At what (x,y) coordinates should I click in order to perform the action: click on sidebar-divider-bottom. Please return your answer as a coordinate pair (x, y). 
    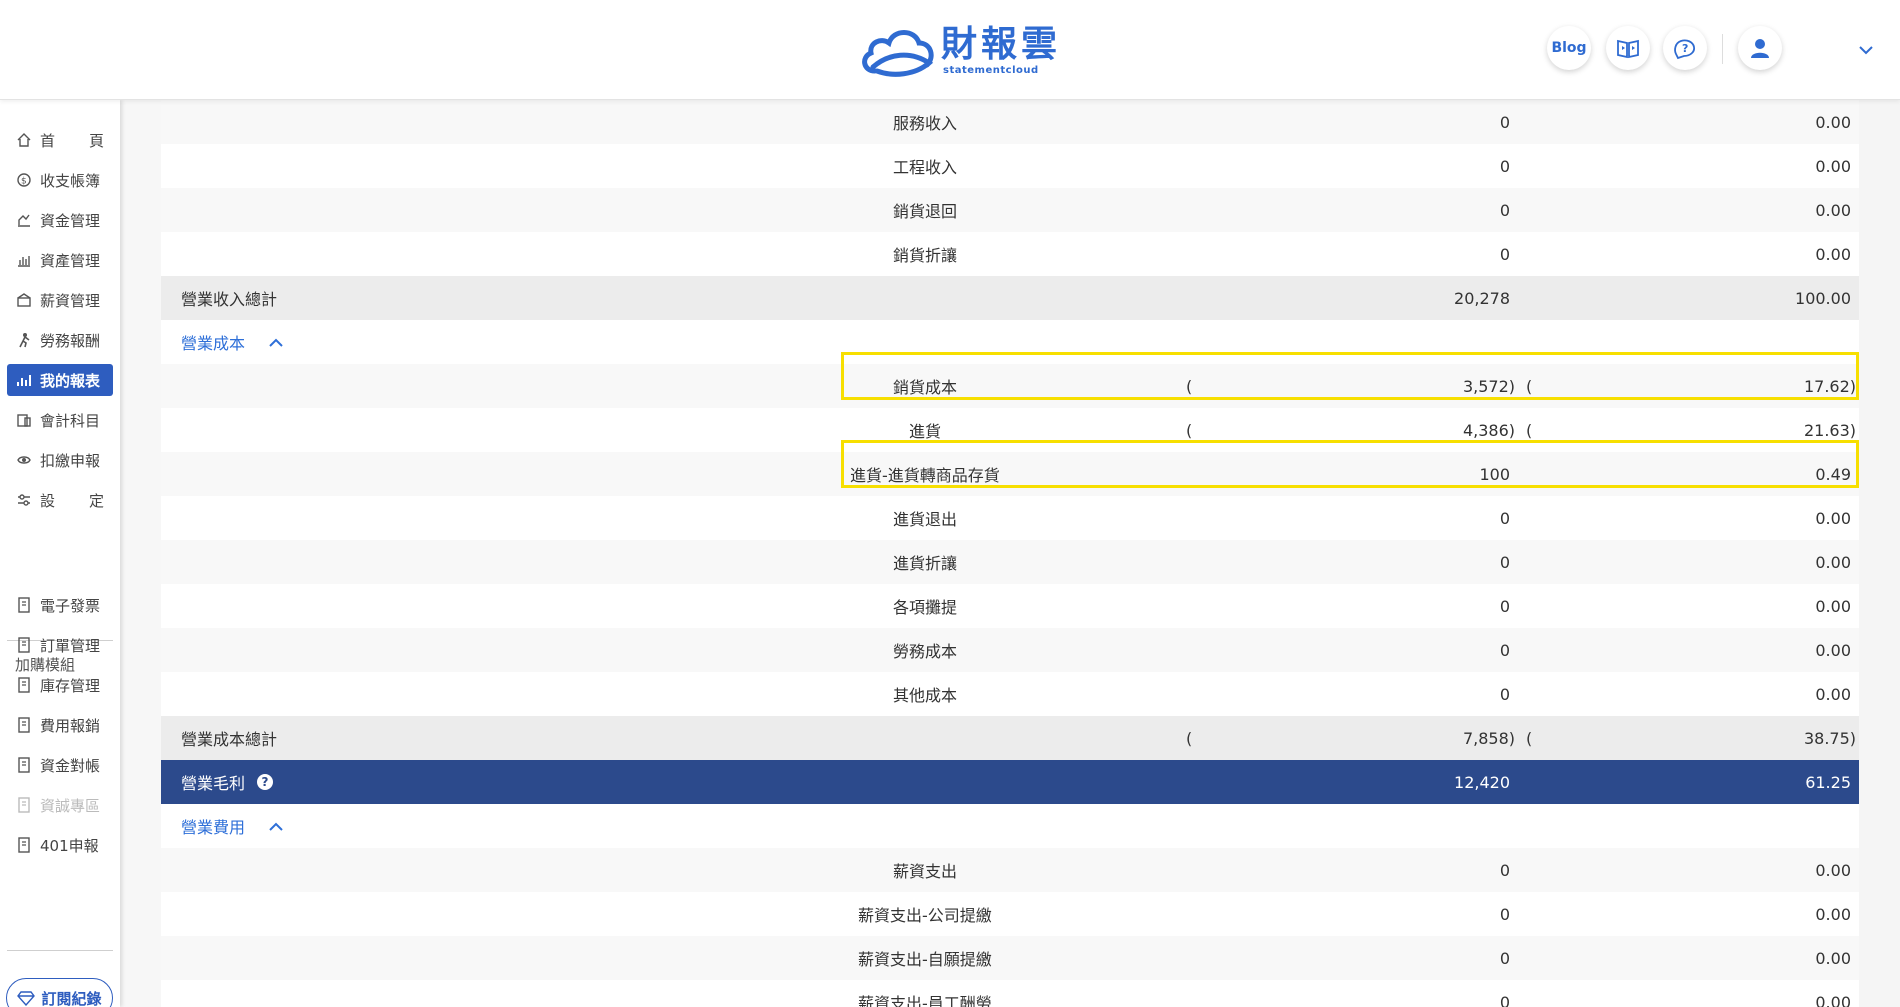
    Looking at the image, I should click on (60, 950).